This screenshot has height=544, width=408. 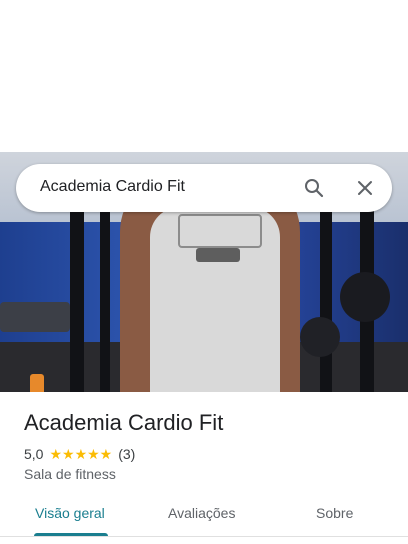 What do you see at coordinates (365, 188) in the screenshot?
I see `close-icon` at bounding box center [365, 188].